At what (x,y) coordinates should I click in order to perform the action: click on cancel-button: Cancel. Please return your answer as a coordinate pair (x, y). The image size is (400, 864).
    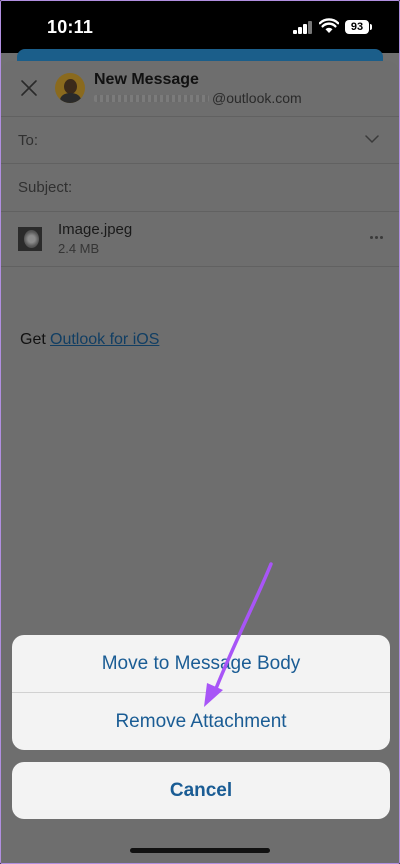
    Looking at the image, I should click on (201, 790).